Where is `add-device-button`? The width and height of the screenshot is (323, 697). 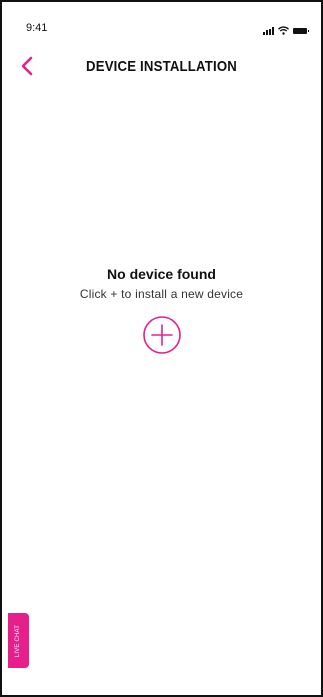 add-device-button is located at coordinates (162, 335).